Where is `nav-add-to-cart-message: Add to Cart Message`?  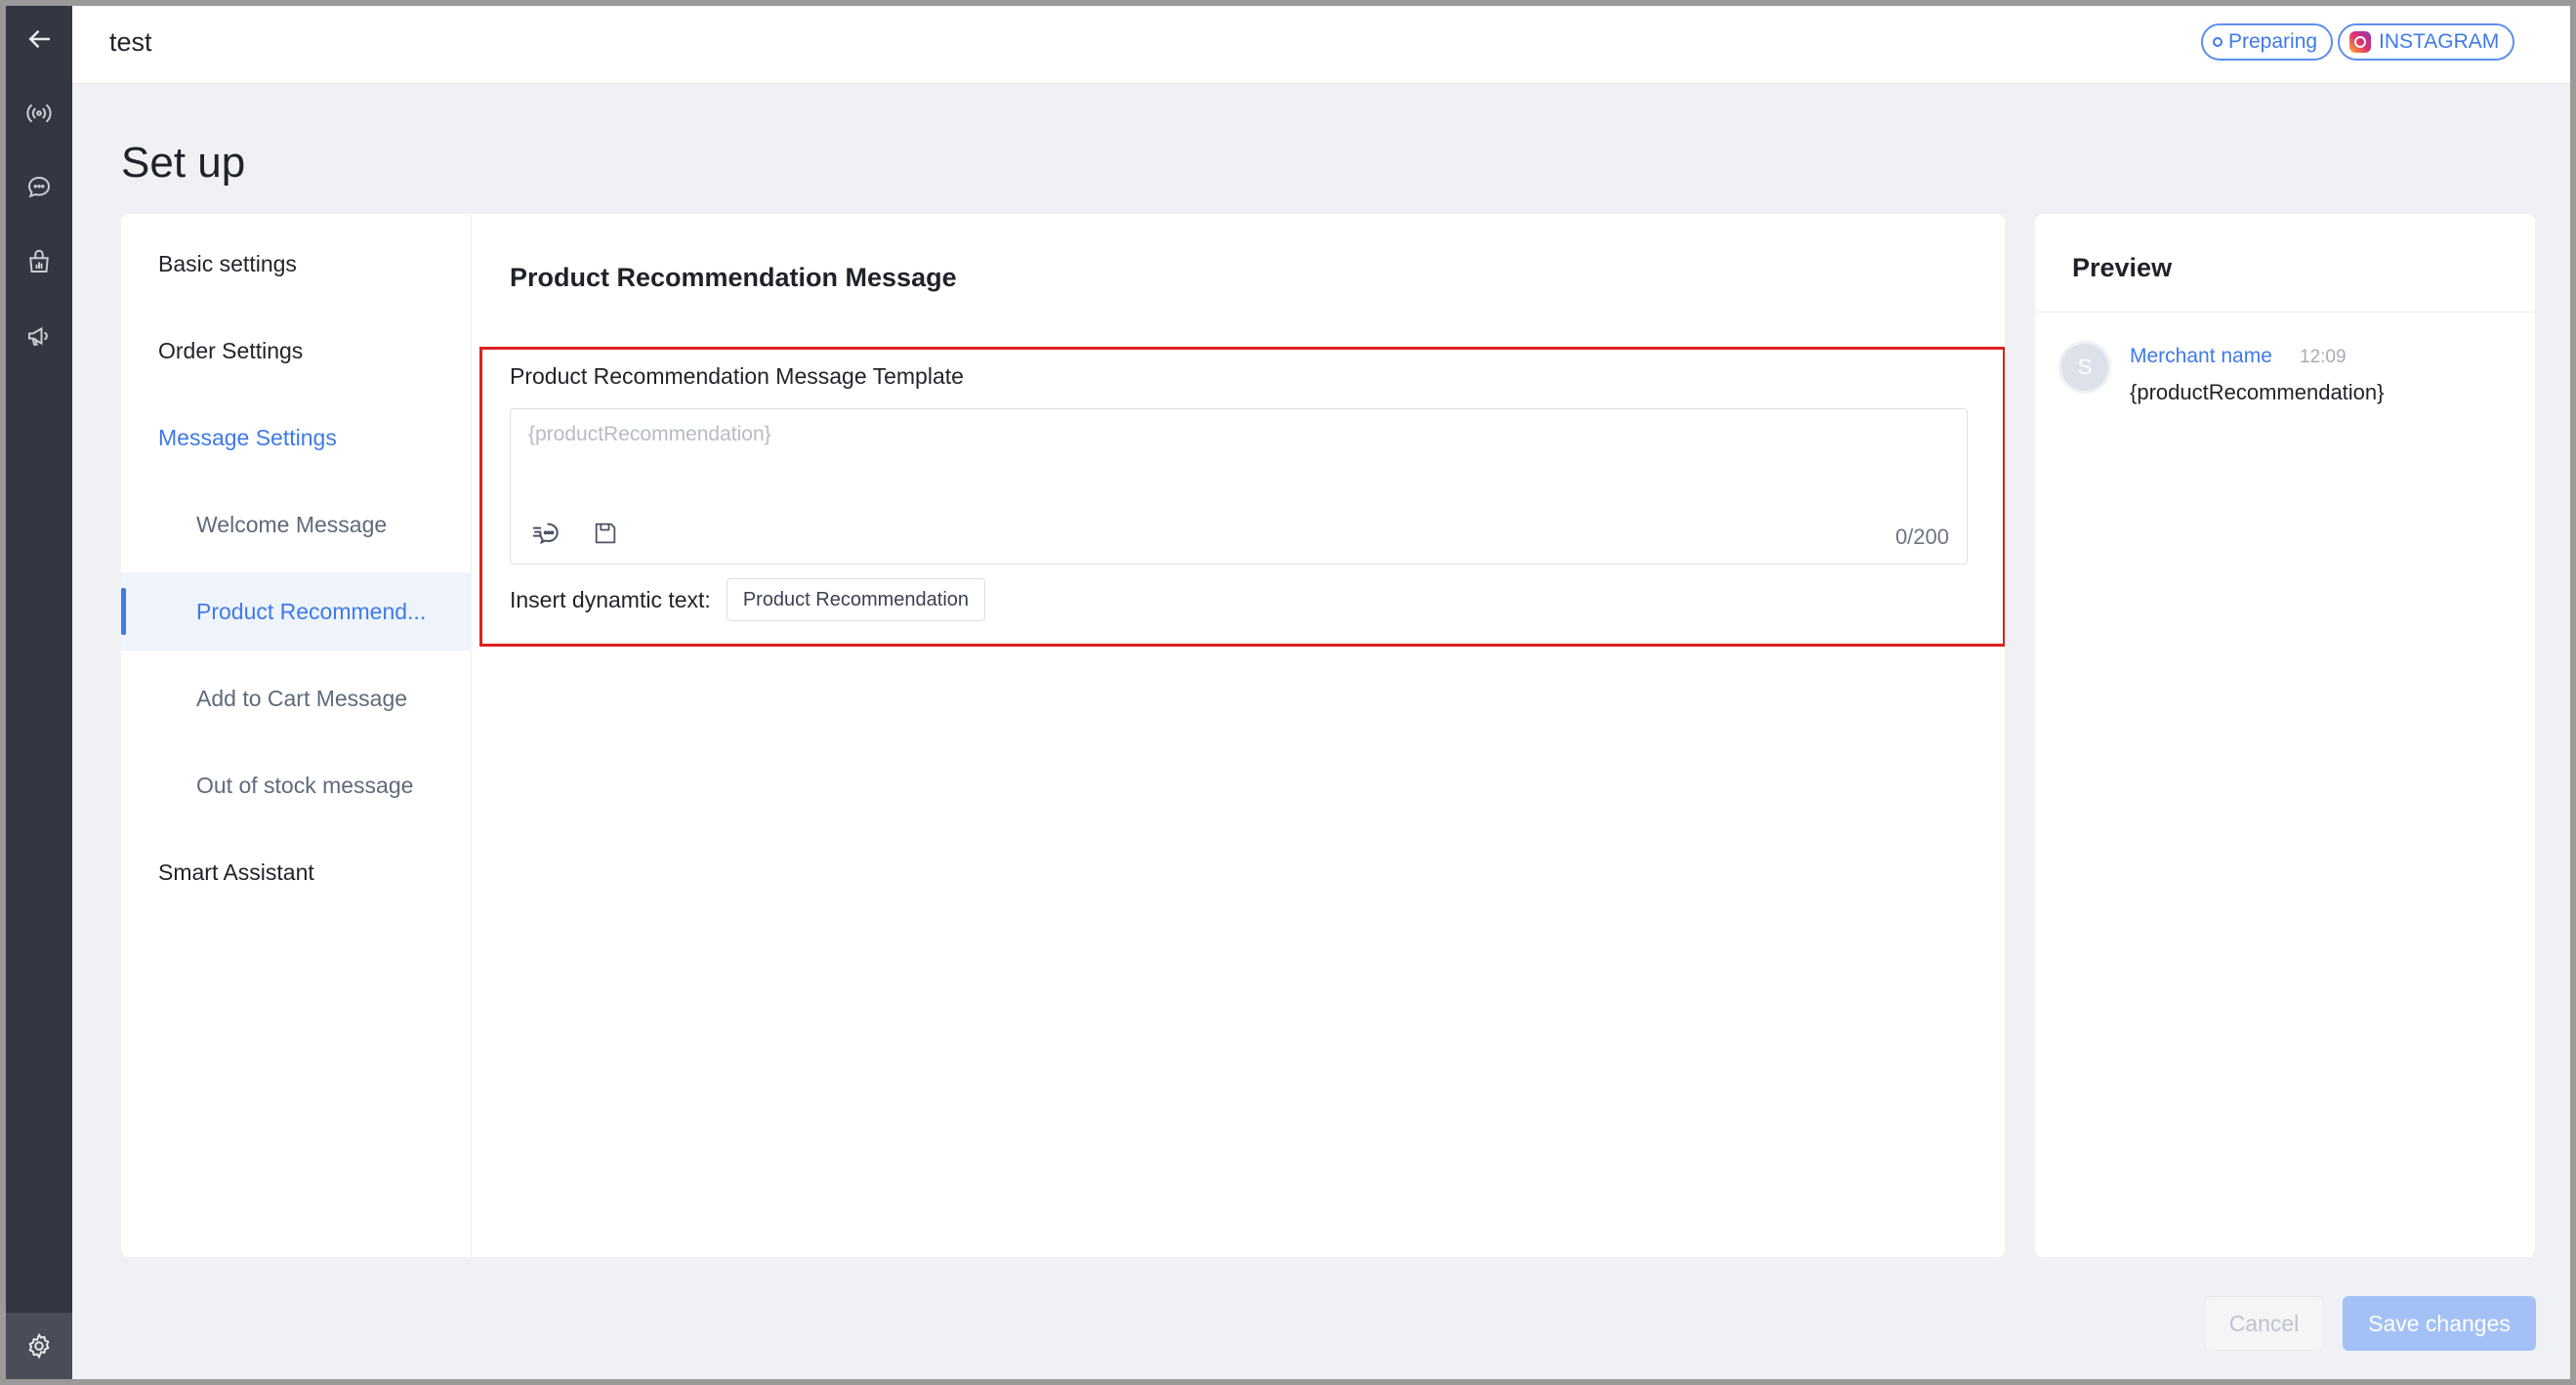 nav-add-to-cart-message: Add to Cart Message is located at coordinates (296, 698).